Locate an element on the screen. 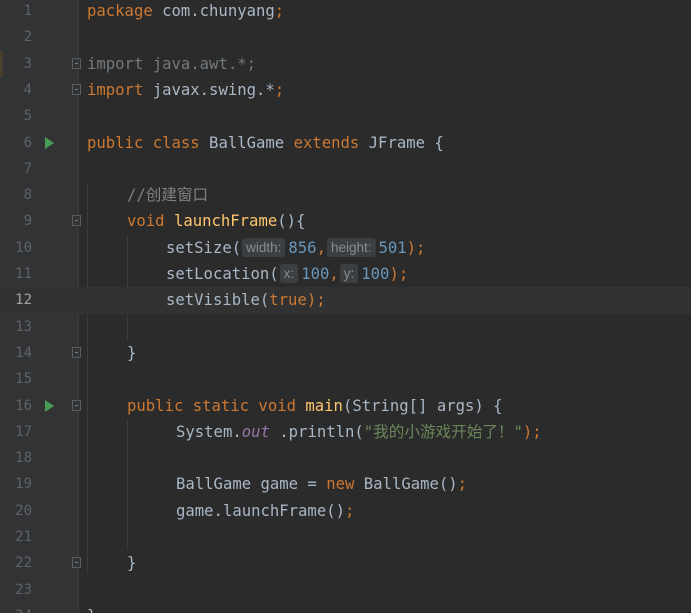  code-text: setVisible(true); is located at coordinates (246, 300).